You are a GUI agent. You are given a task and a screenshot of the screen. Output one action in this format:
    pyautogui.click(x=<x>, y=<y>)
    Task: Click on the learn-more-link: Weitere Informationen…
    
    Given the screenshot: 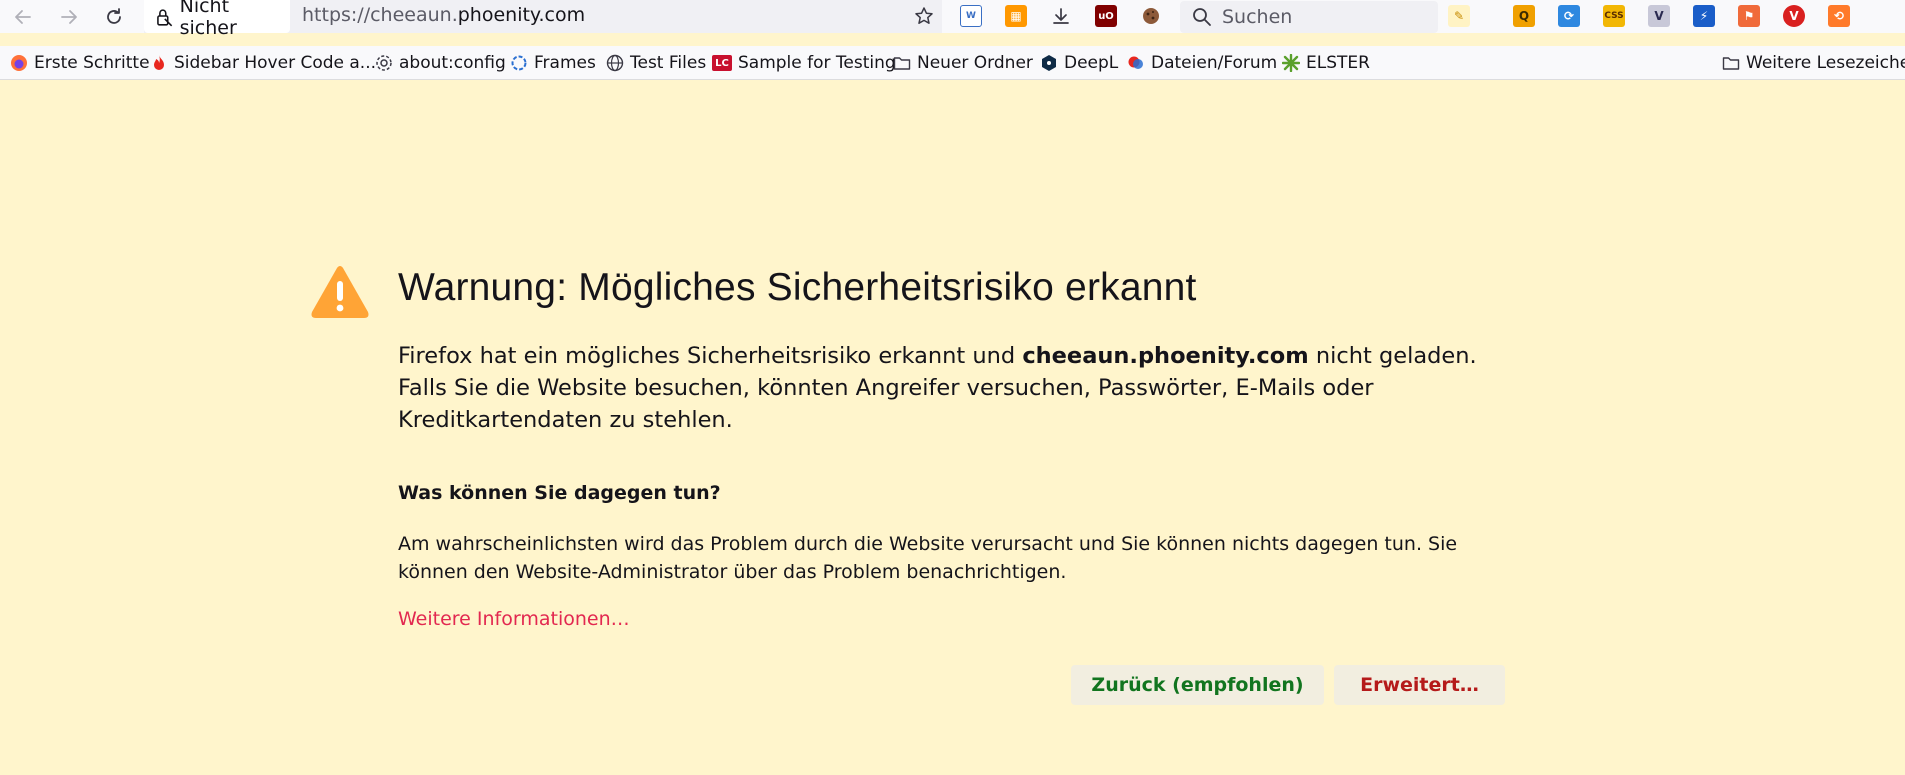 What is the action you would take?
    pyautogui.click(x=514, y=619)
    